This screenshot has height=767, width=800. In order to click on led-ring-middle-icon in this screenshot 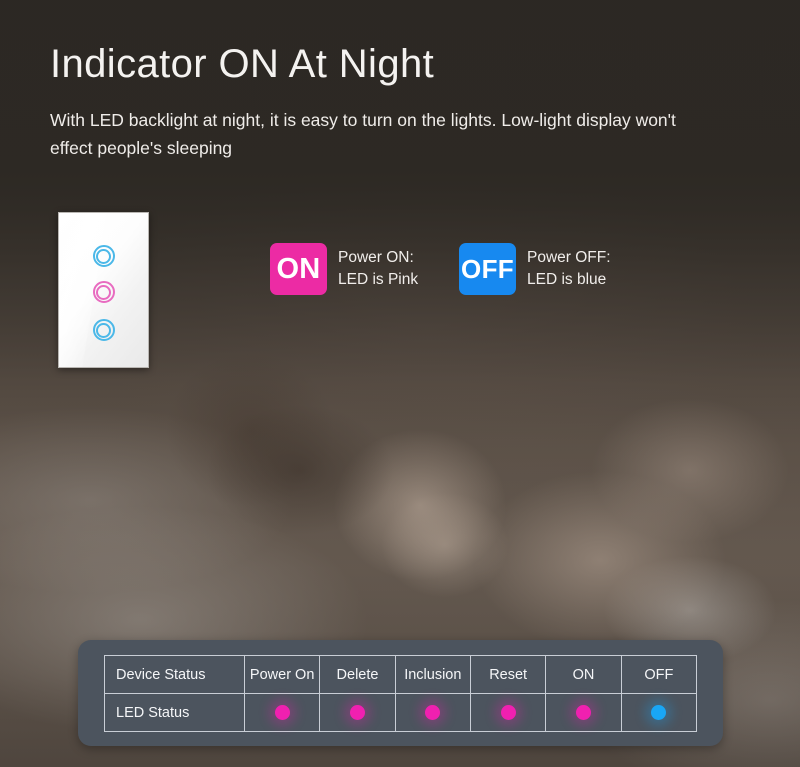, I will do `click(103, 292)`.